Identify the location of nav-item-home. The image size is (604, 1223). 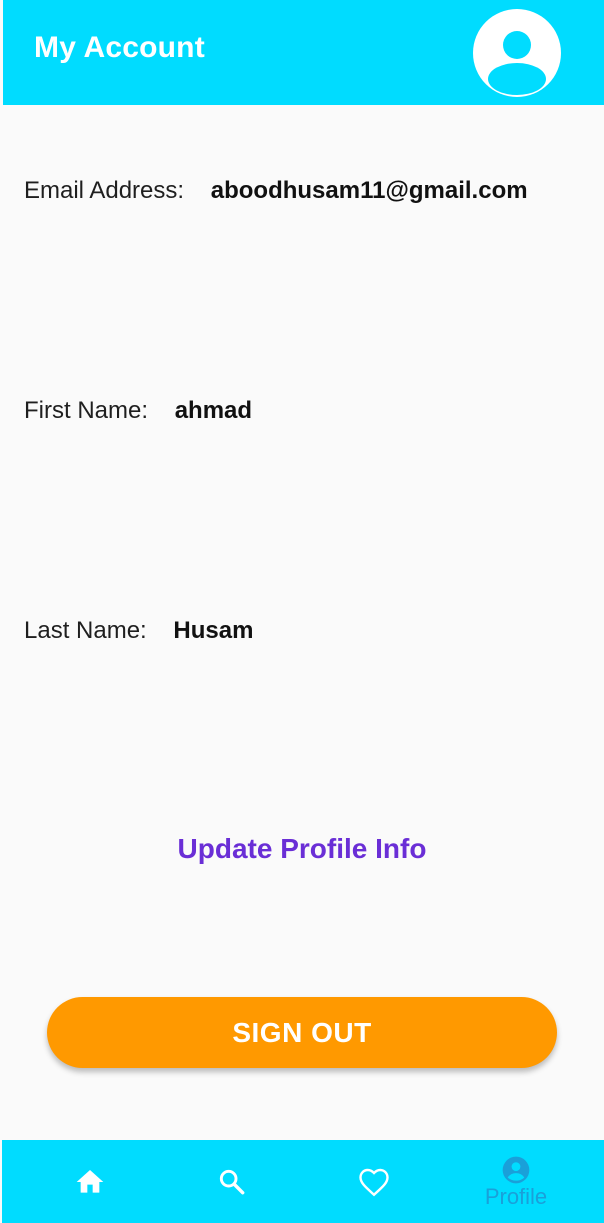
(90, 1181).